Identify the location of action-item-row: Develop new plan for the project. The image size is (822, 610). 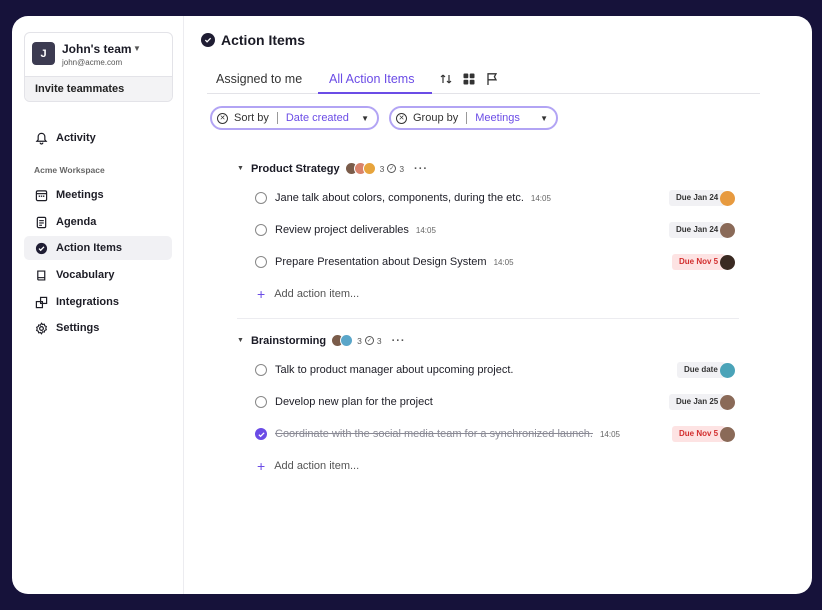
(495, 402).